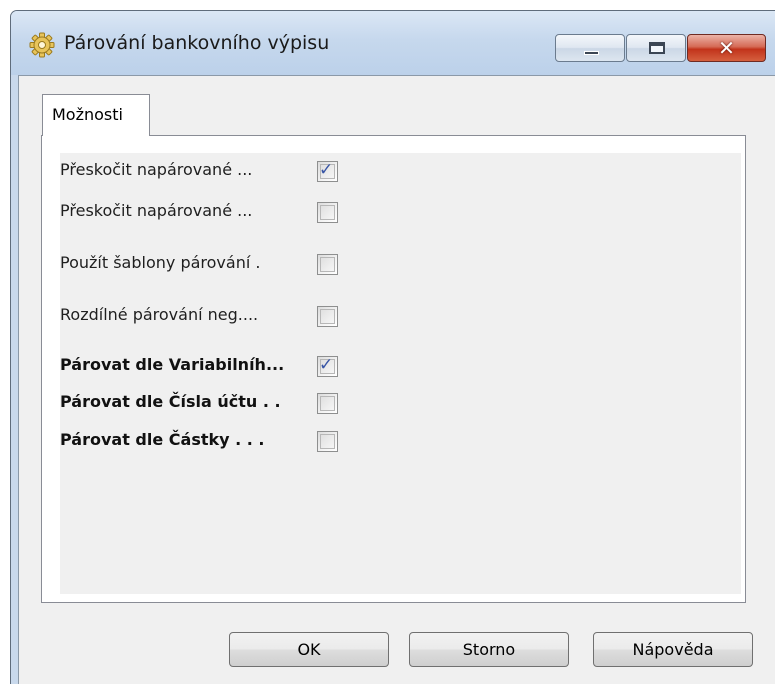 This screenshot has width=775, height=684. I want to click on close-button: ✕, so click(726, 48).